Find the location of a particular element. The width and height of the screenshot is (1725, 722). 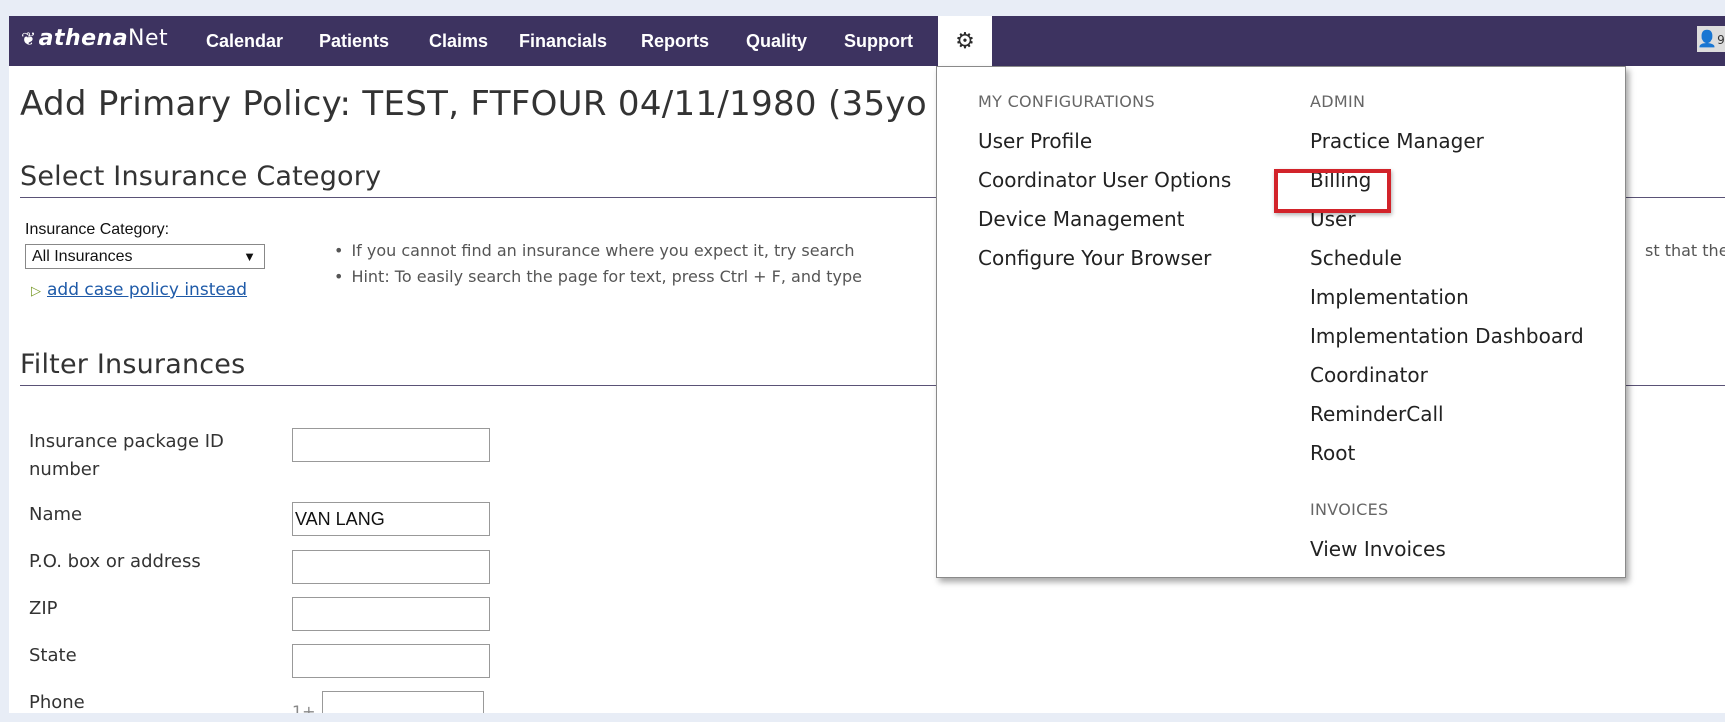

settings-gear-button: ⚙ is located at coordinates (965, 41).